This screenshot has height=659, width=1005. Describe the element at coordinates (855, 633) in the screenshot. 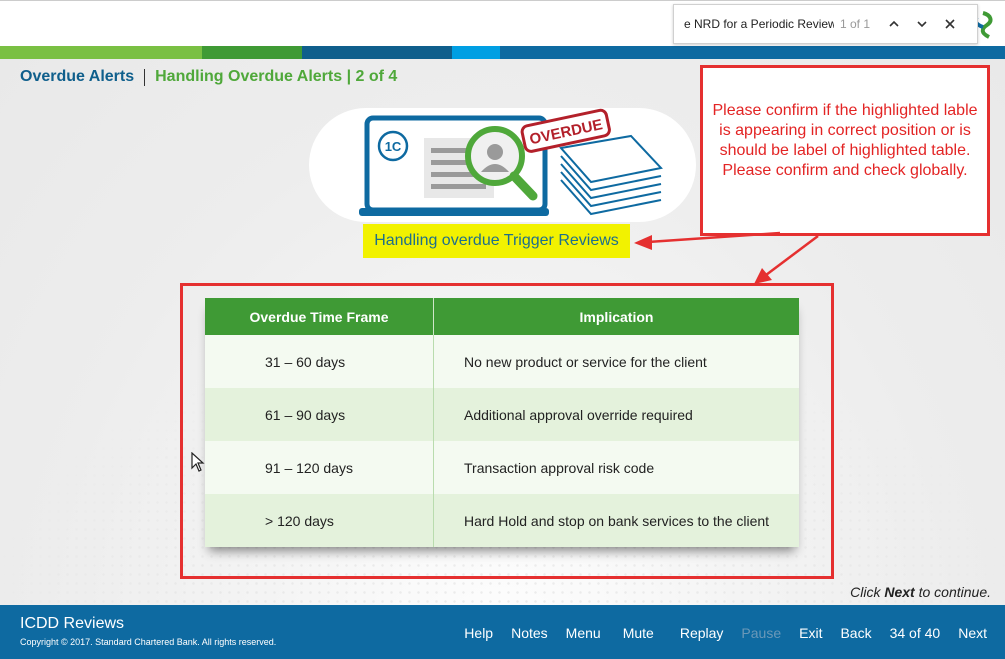

I see `back-button: Back` at that location.